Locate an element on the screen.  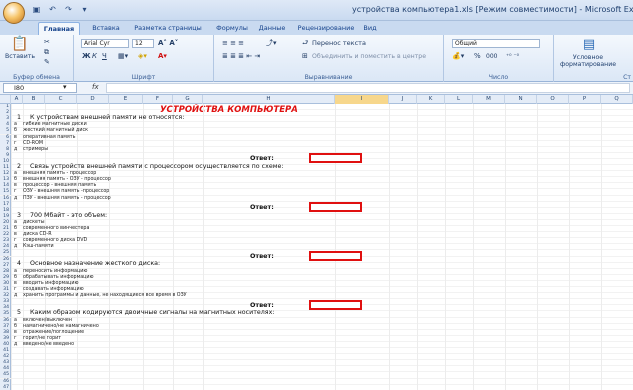
row-header: 8 is located at coordinates (5, 149).